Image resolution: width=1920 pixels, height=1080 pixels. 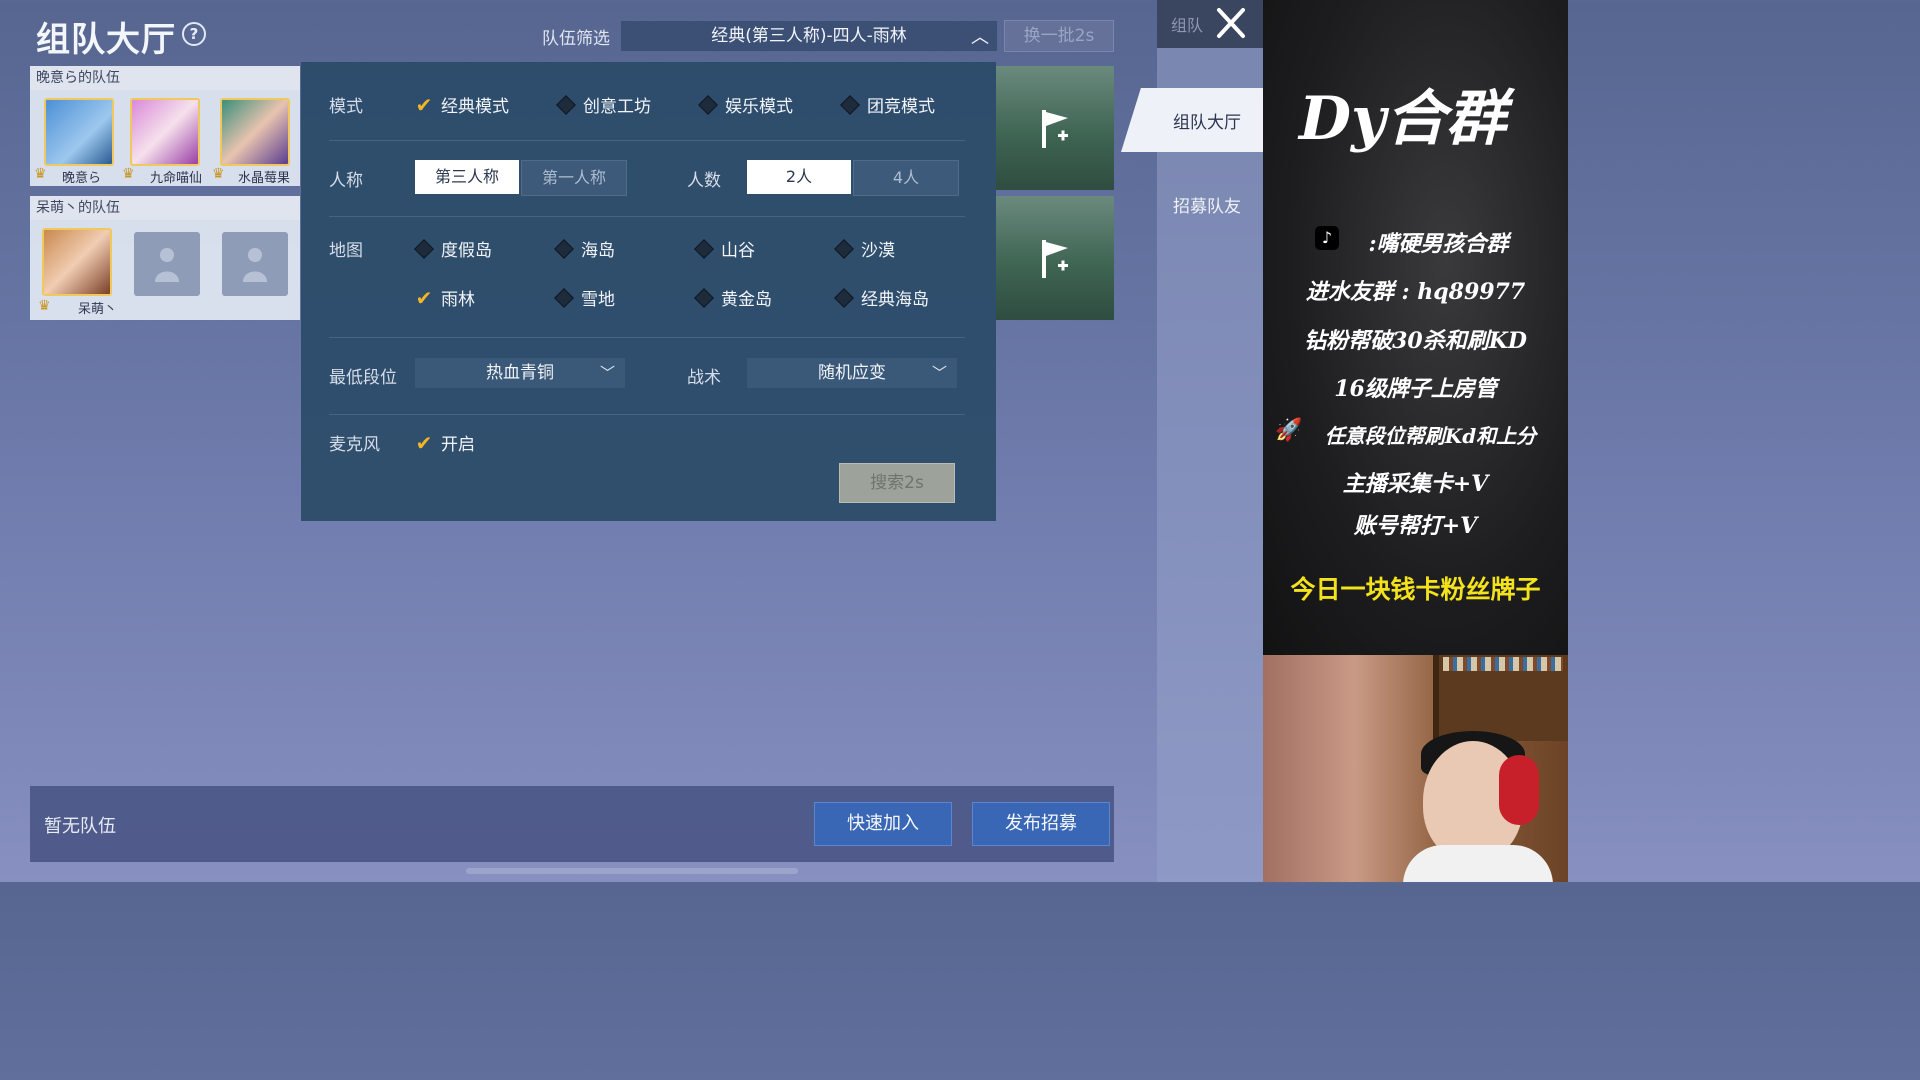 What do you see at coordinates (1059, 36) in the screenshot?
I see `refresh-button: 换一批2s` at bounding box center [1059, 36].